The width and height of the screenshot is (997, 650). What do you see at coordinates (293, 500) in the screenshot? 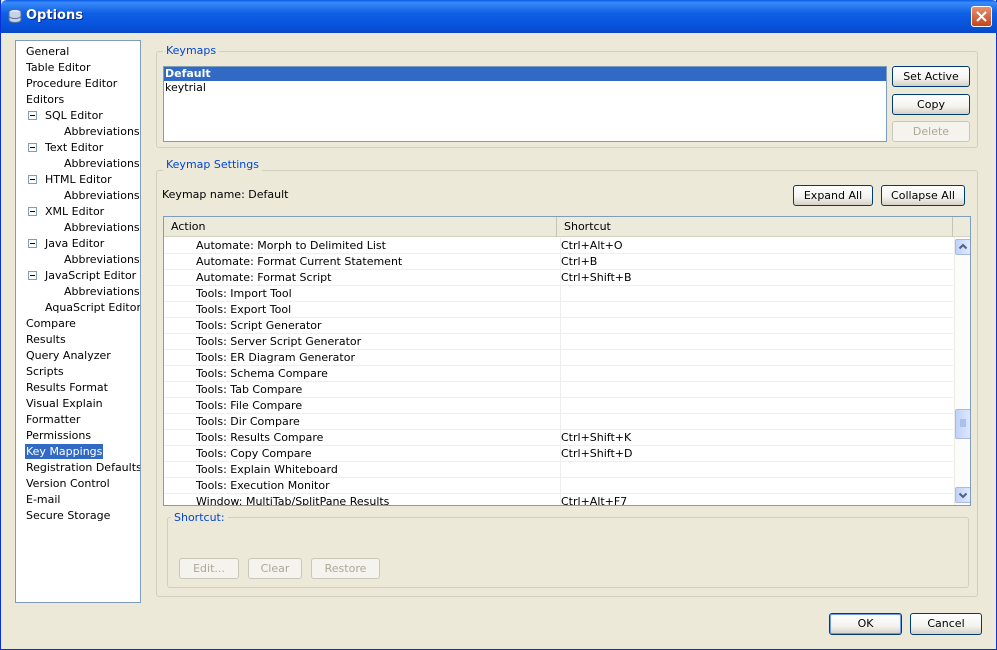
I see `action-cell: Window: MultiTab/SplitPane Results` at bounding box center [293, 500].